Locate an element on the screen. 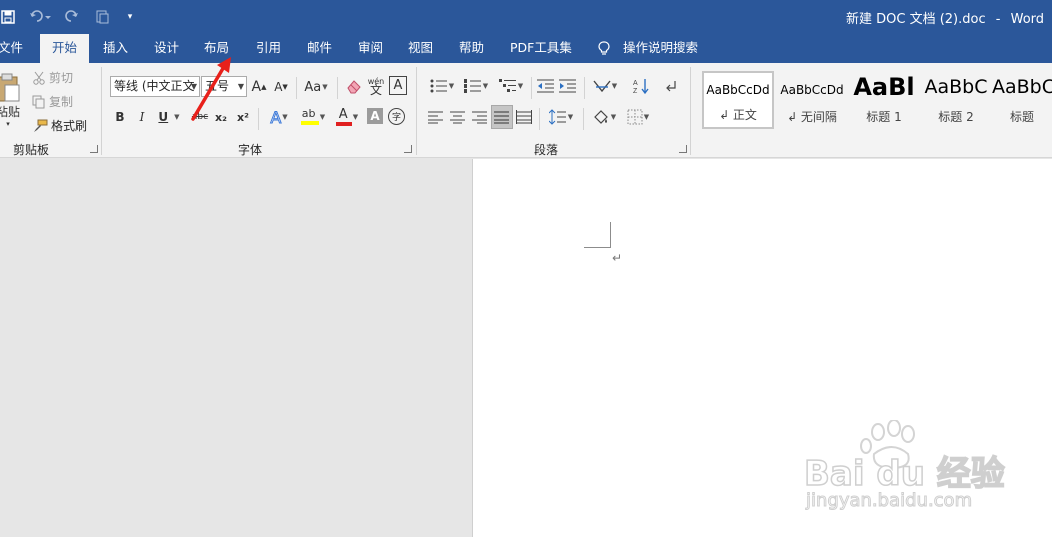 The height and width of the screenshot is (537, 1052). svg-text: A is located at coordinates (635, 83).